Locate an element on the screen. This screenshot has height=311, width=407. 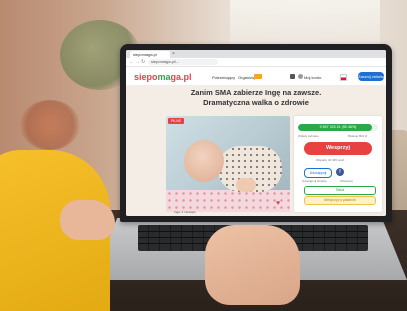
left-hand is located at coordinates (87, 220).